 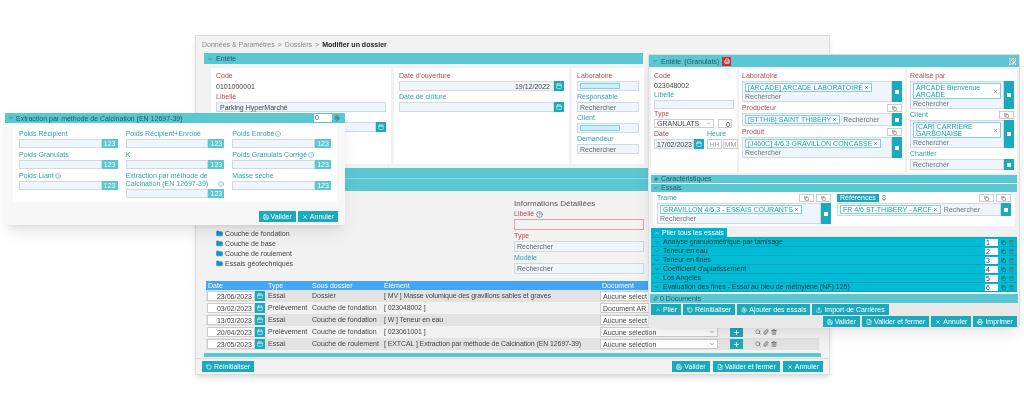 I want to click on building-icon, so click(x=727, y=61).